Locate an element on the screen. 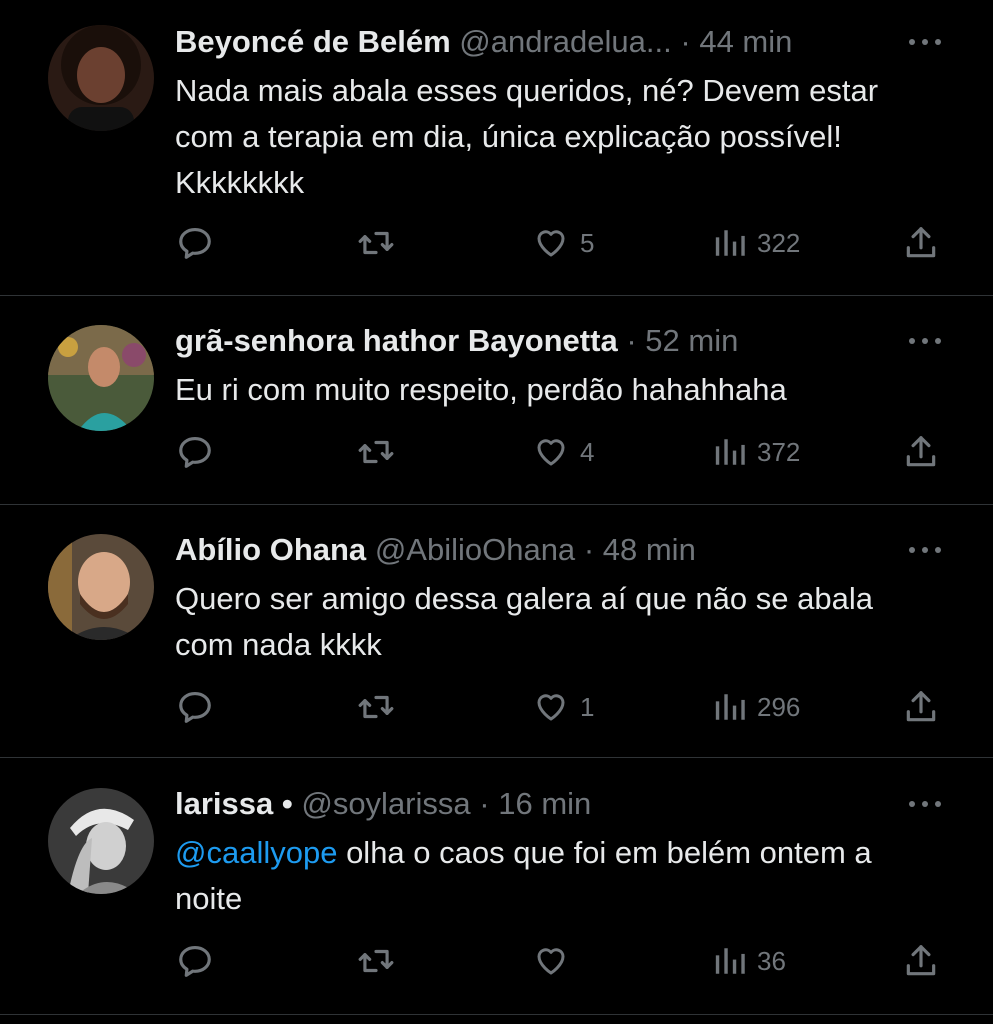 This screenshot has height=1024, width=993. views-button: 322 is located at coordinates (756, 243).